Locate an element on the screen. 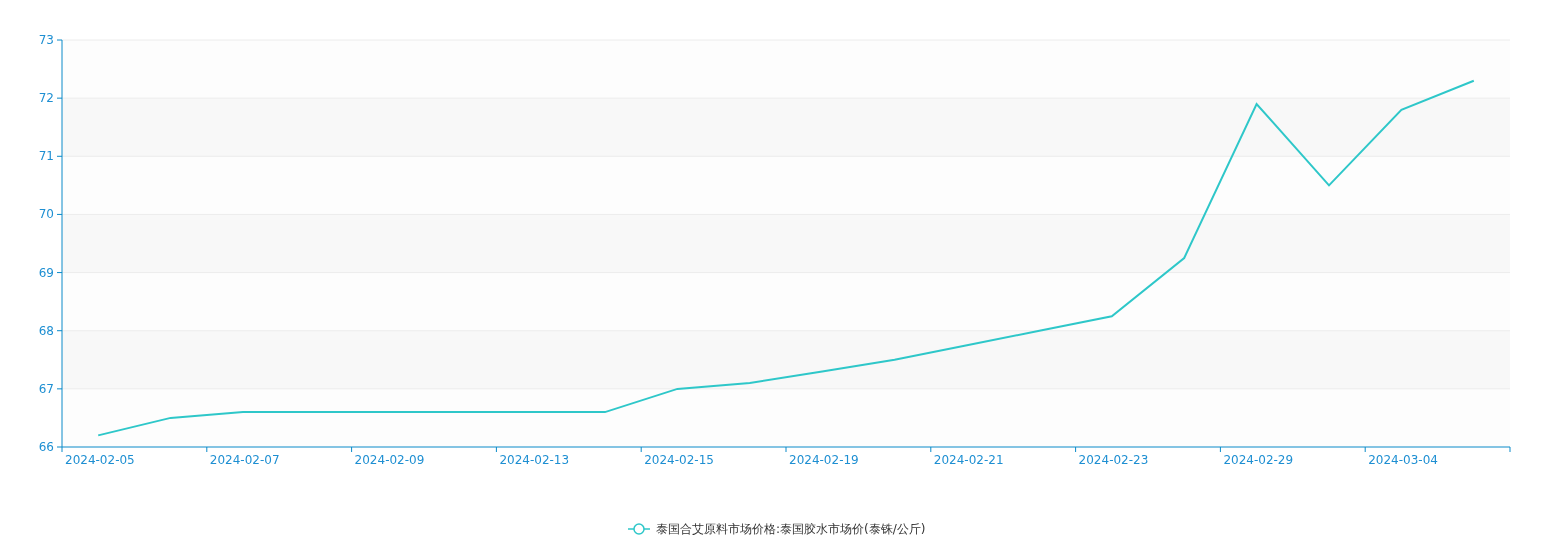 The image size is (1550, 547). axis-label: 2024-02-15 is located at coordinates (679, 460).